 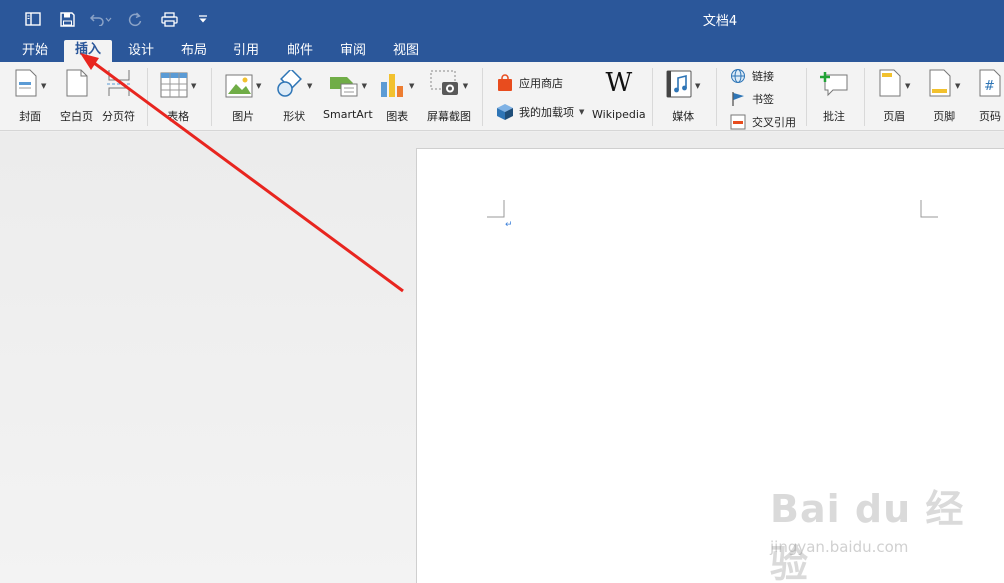 I want to click on table-button: ▼ 表格, so click(x=178, y=96).